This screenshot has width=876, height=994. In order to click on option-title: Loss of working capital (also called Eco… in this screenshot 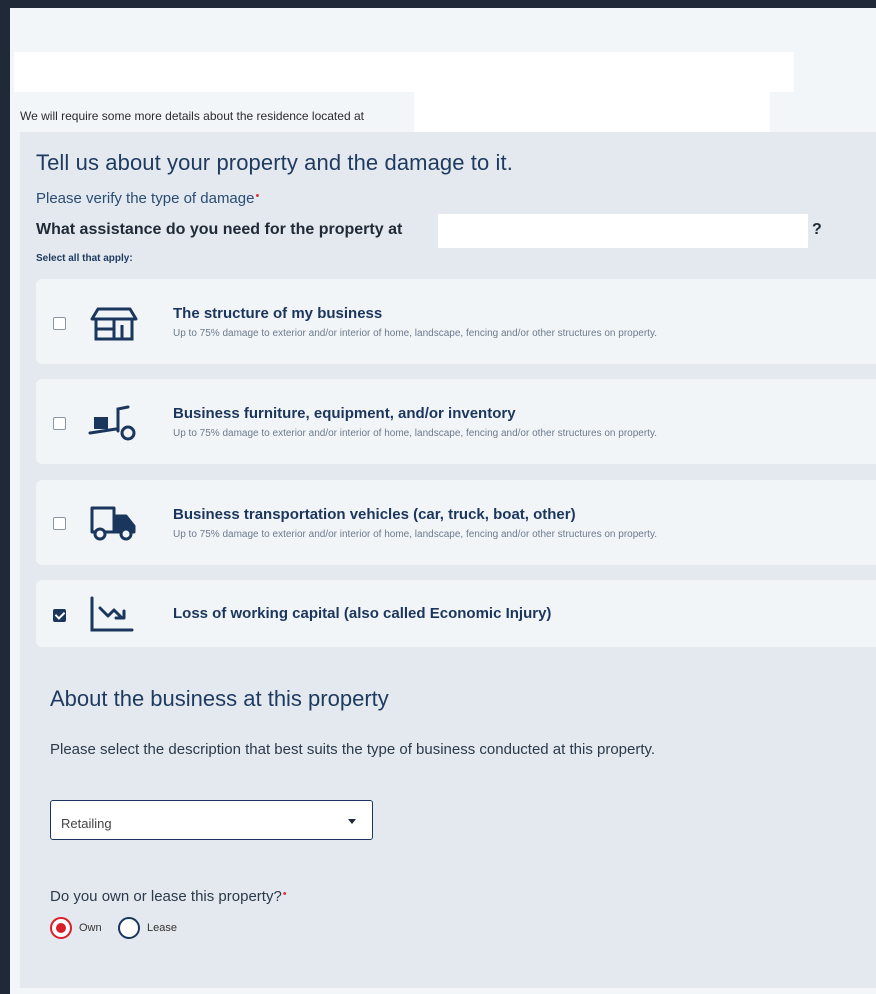, I will do `click(362, 613)`.